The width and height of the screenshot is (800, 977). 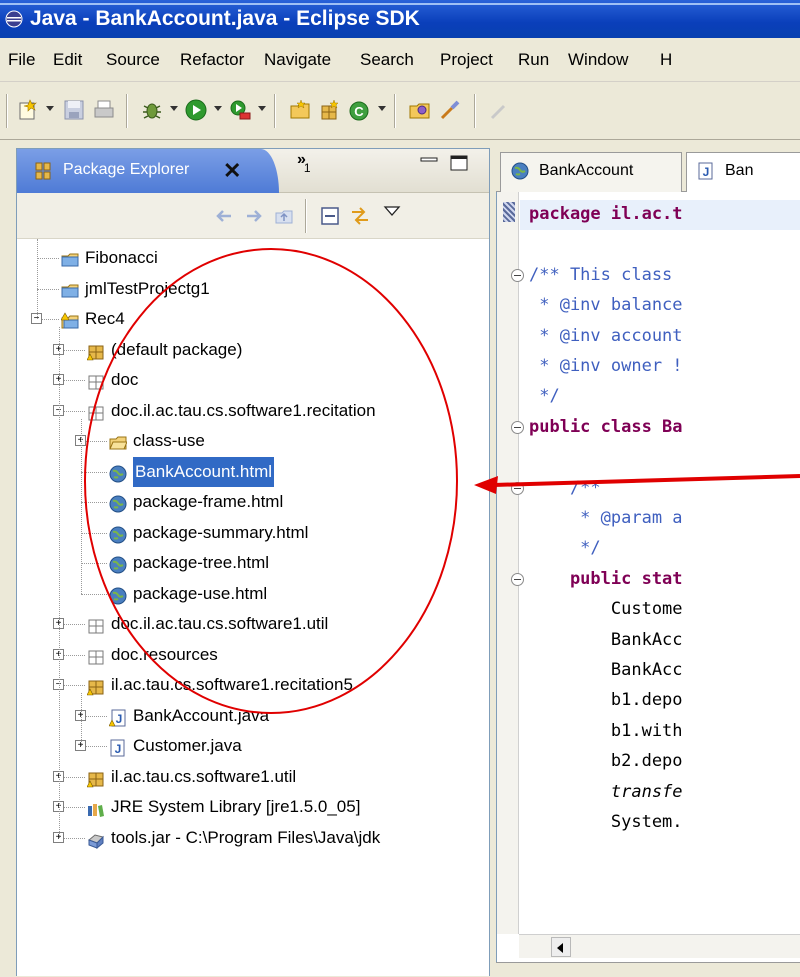 What do you see at coordinates (28, 110) in the screenshot?
I see `new-wizard-icon` at bounding box center [28, 110].